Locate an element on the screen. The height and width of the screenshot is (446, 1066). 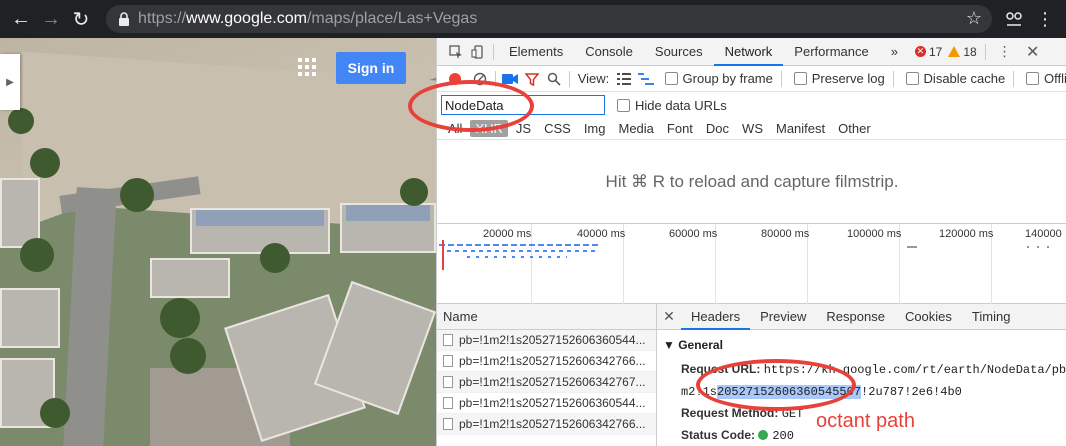
type-filter-media: Media is located at coordinates (635, 128).